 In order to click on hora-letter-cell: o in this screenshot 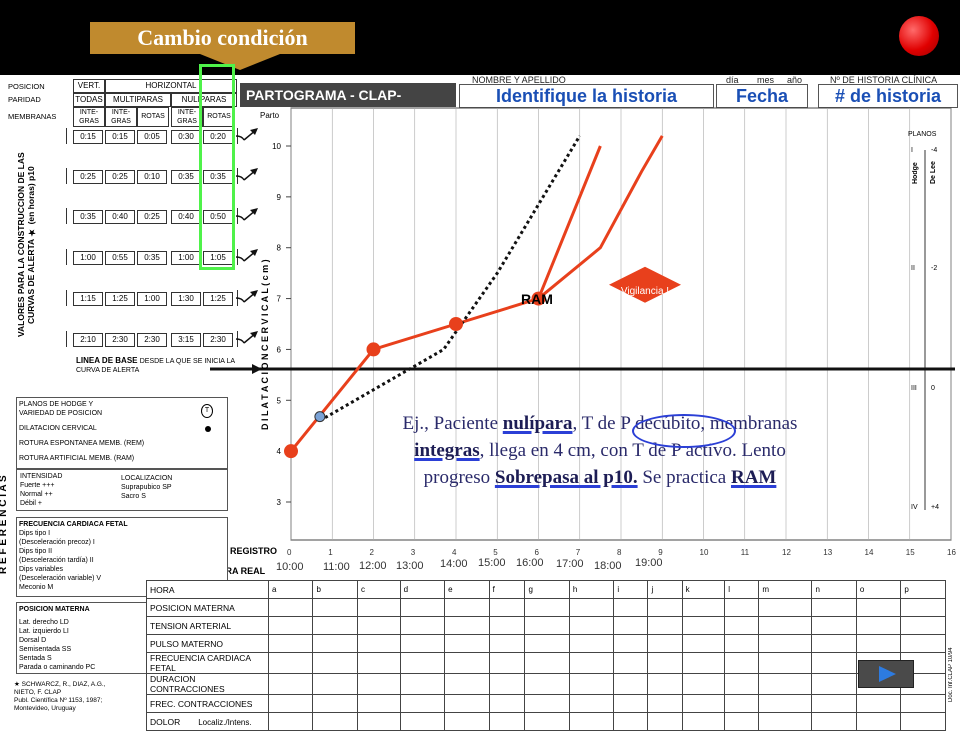, I will do `click(878, 589)`.